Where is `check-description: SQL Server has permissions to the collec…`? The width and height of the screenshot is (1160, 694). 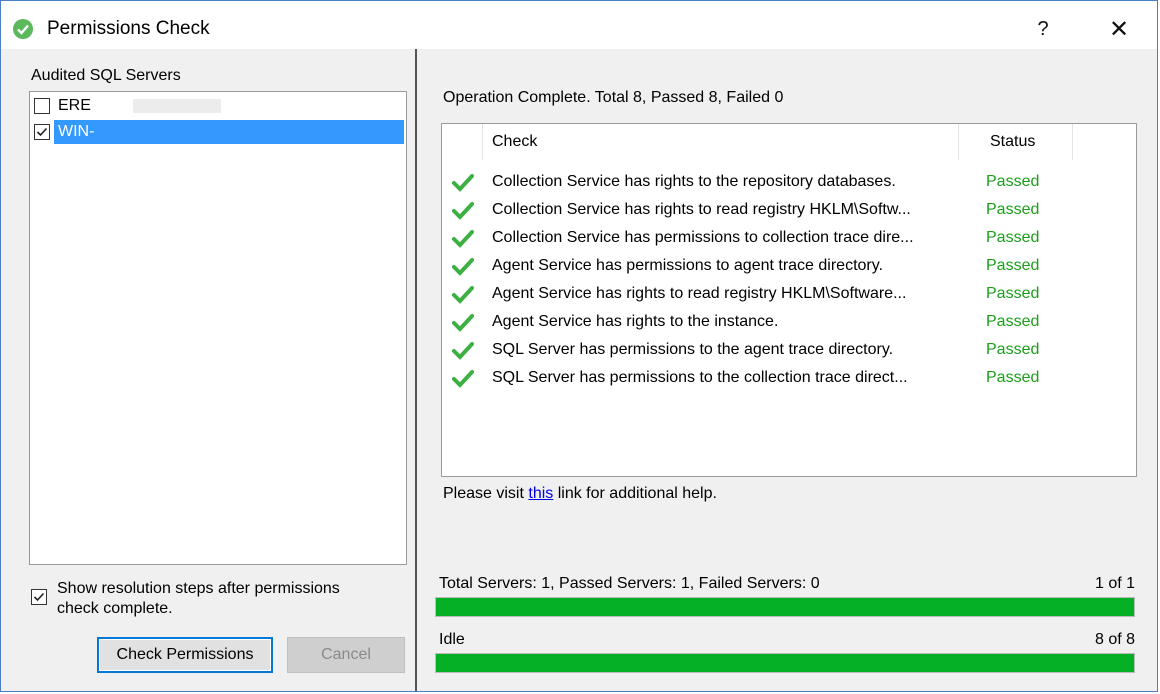 check-description: SQL Server has permissions to the collec… is located at coordinates (700, 377).